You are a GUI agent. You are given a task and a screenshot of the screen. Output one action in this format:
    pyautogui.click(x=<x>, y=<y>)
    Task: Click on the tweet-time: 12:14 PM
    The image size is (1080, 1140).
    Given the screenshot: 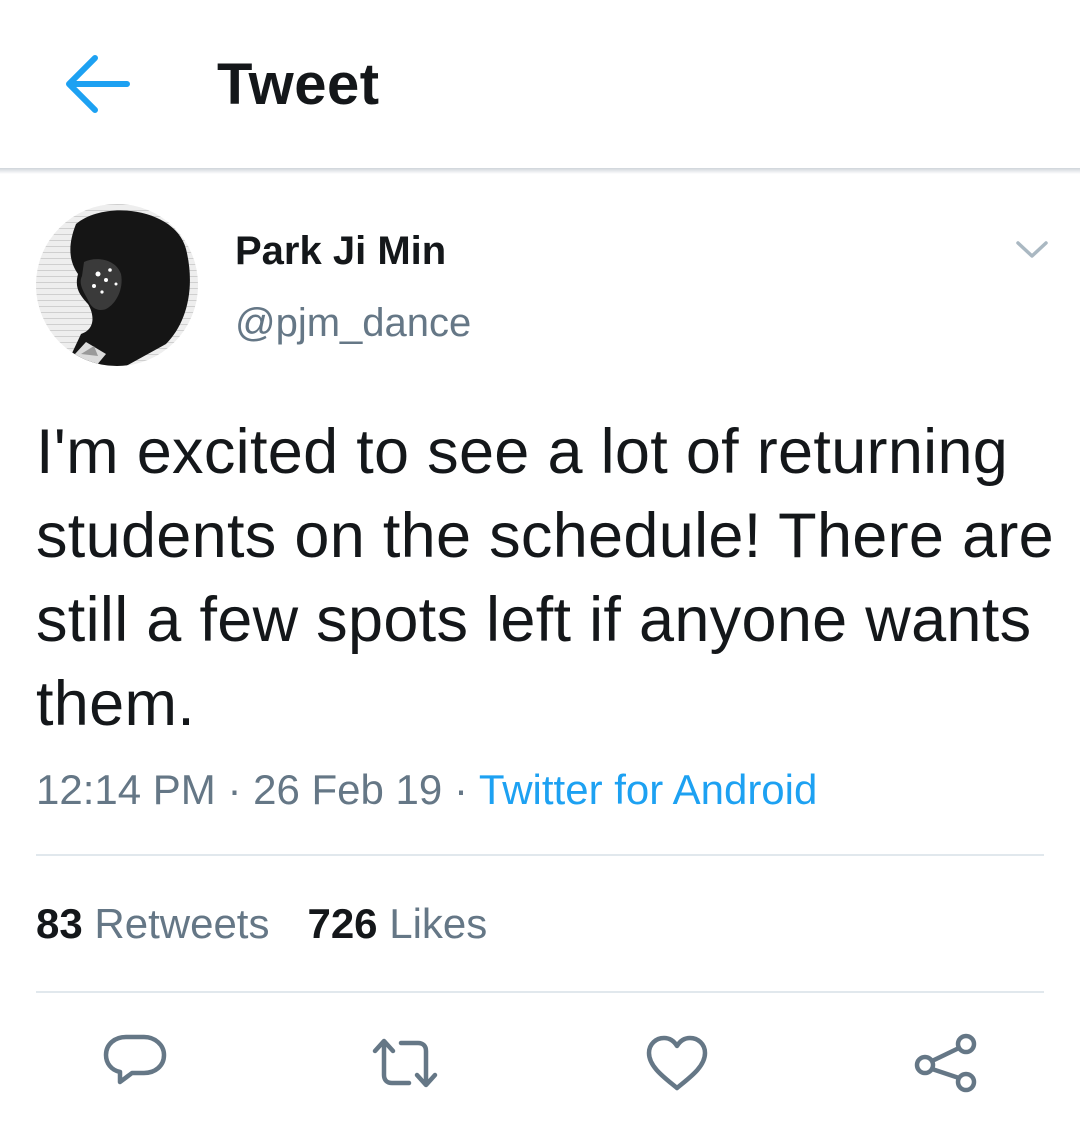 What is the action you would take?
    pyautogui.click(x=126, y=789)
    